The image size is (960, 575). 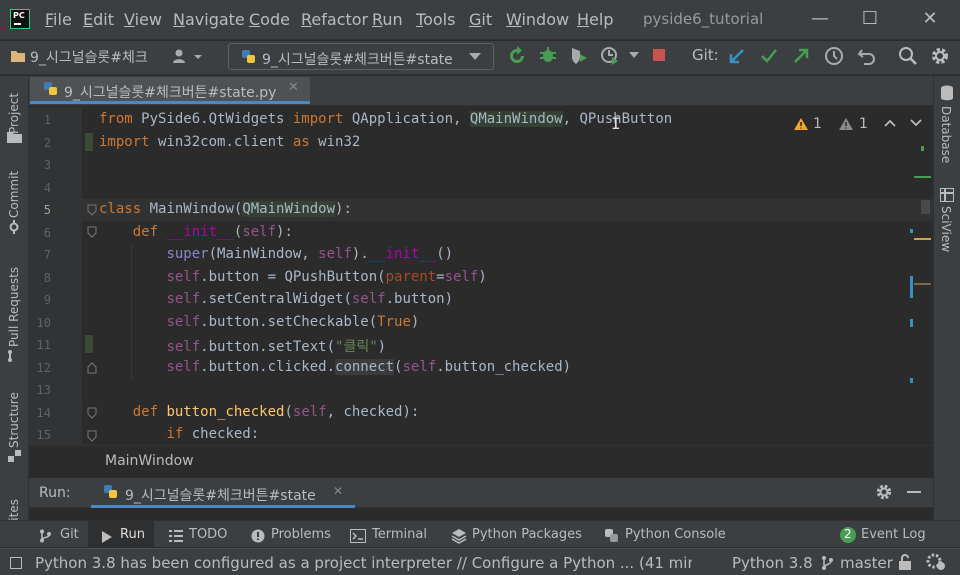 I want to click on warning-count: 1, so click(x=817, y=124).